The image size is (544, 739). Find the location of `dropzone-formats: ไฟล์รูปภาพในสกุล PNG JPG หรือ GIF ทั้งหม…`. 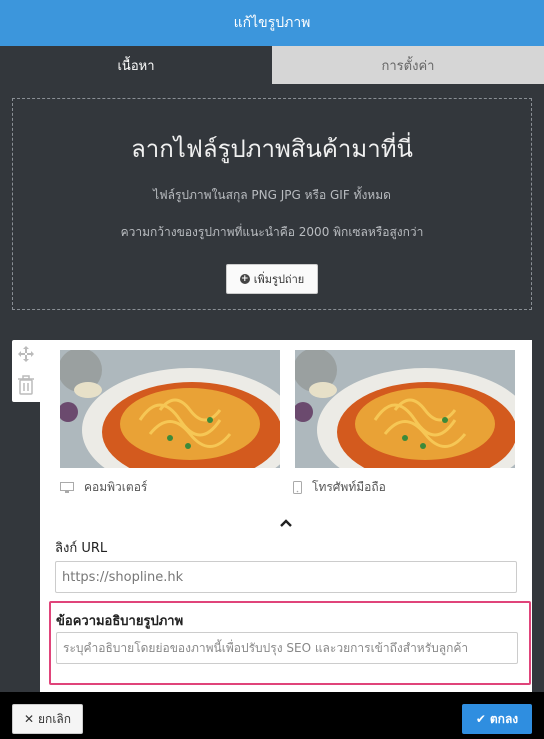

dropzone-formats: ไฟล์รูปภาพในสกุล PNG JPG หรือ GIF ทั้งหม… is located at coordinates (272, 195).